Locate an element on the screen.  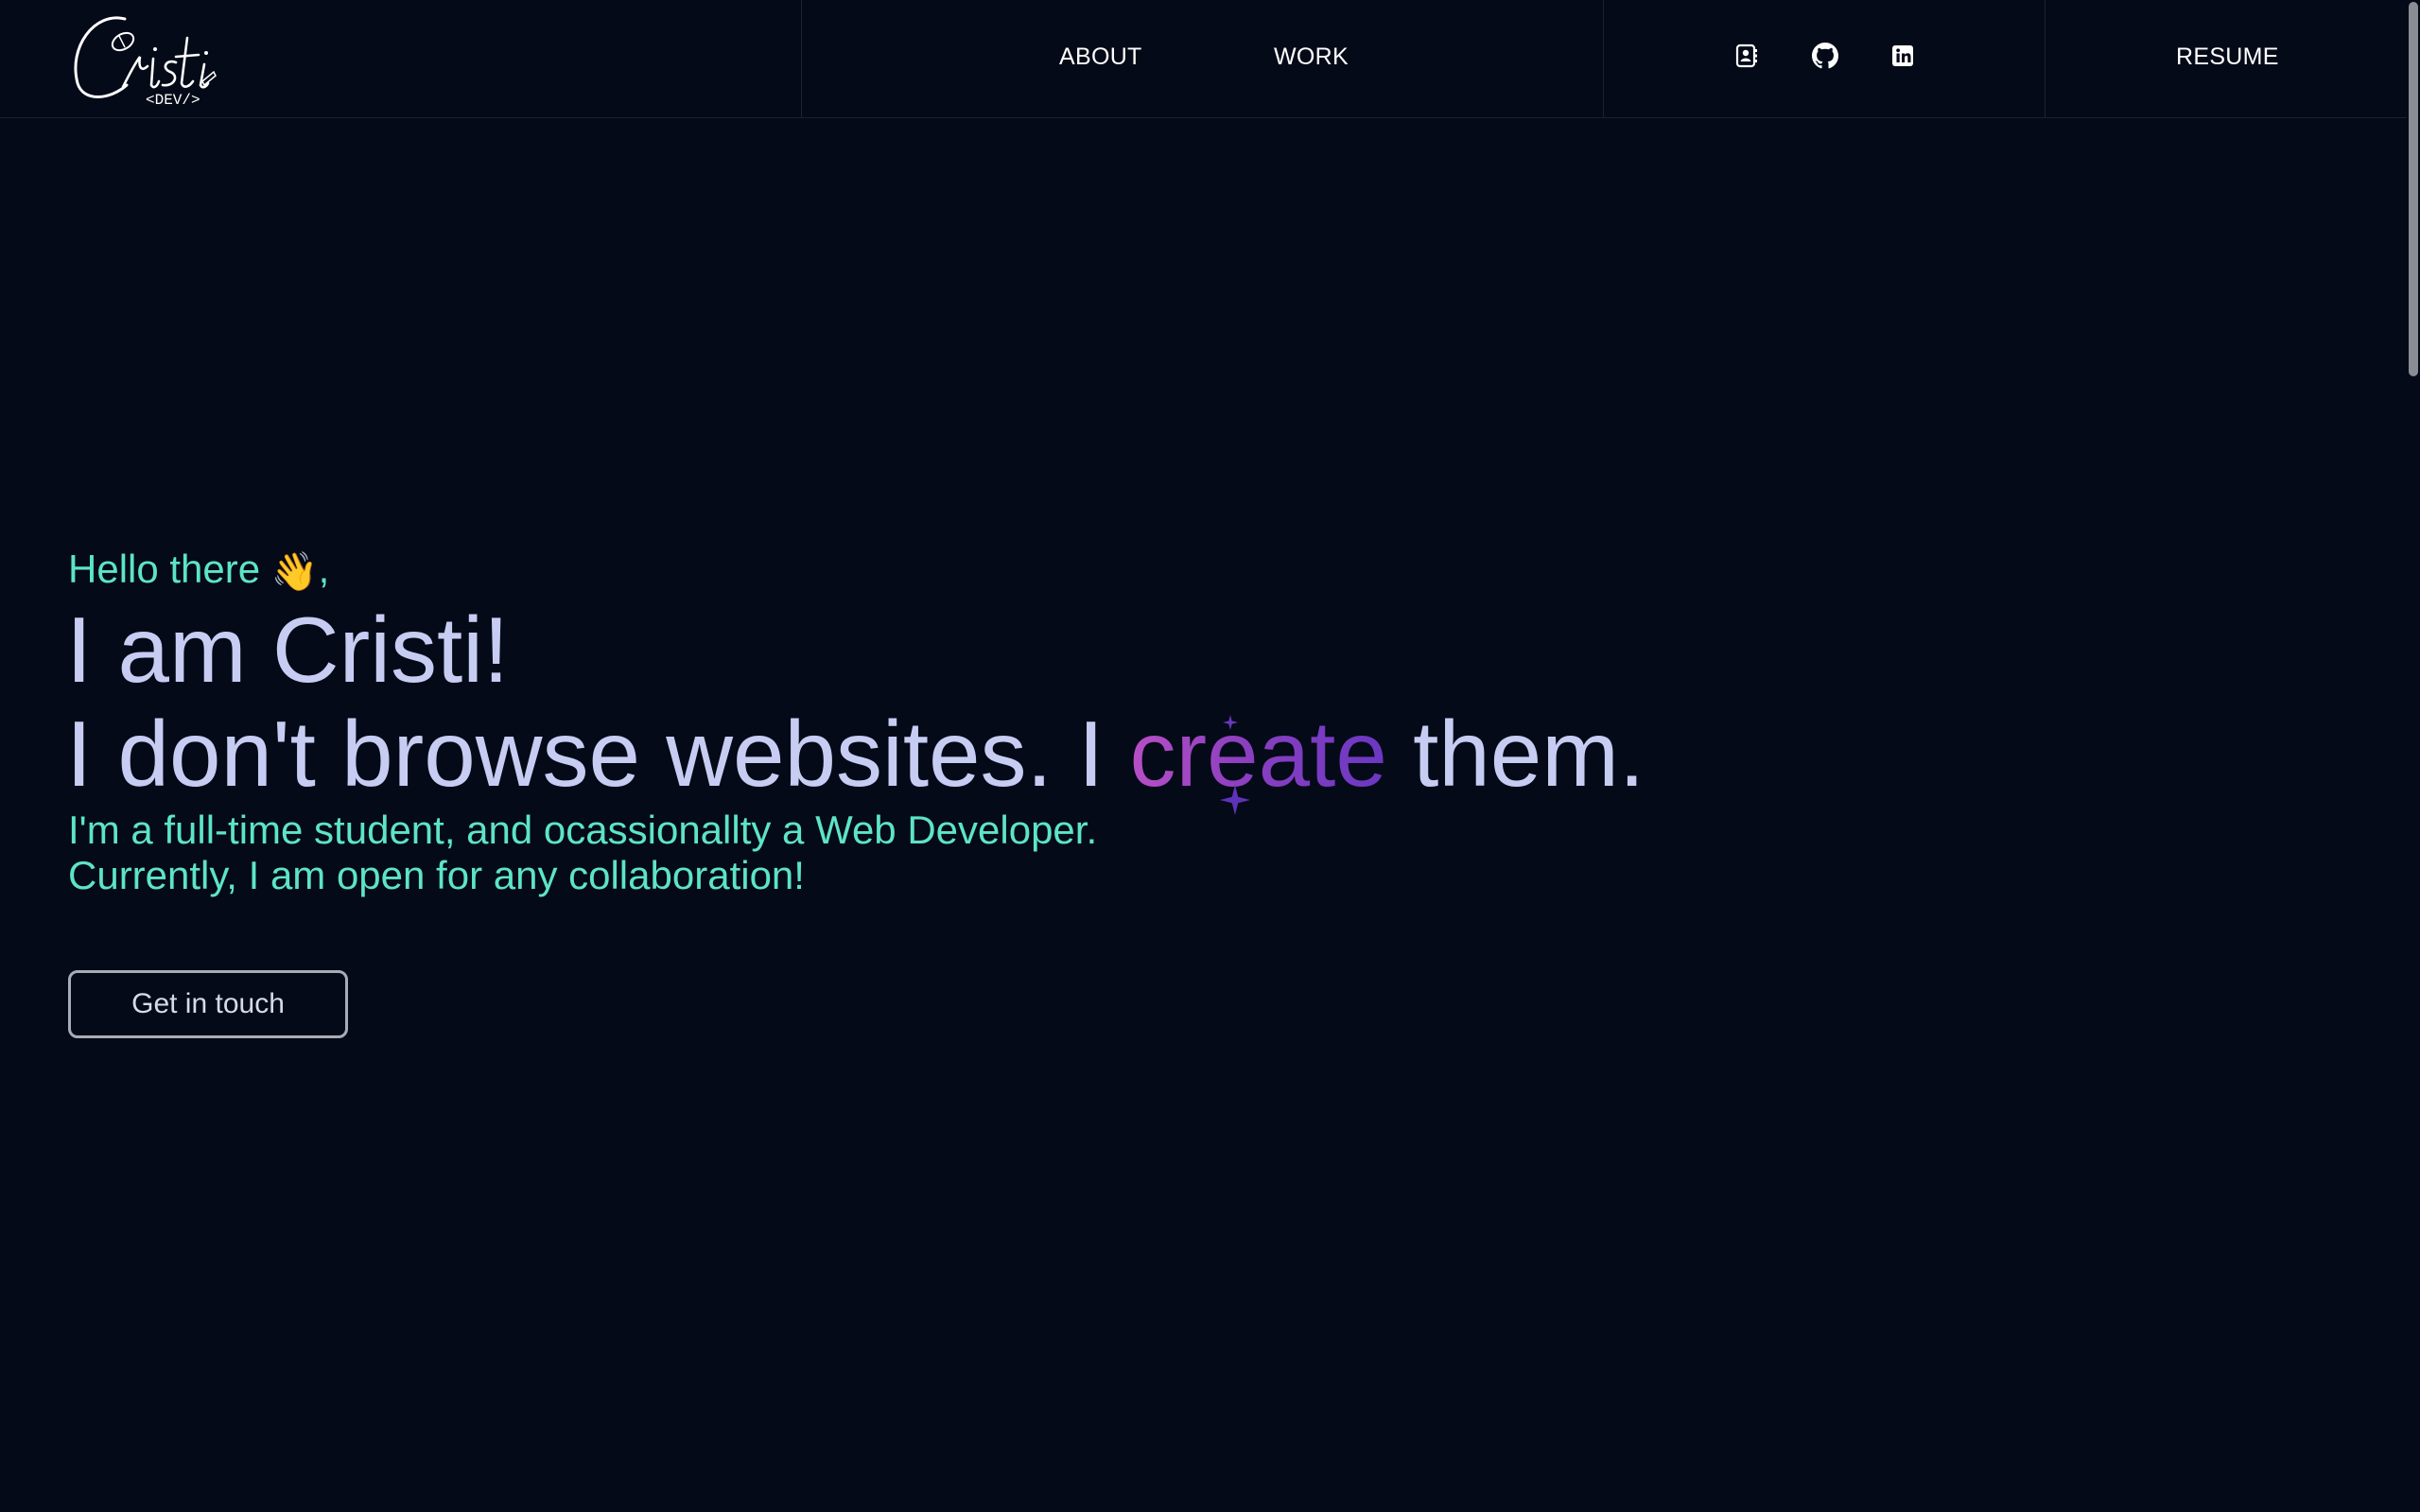
tagline-end: them. is located at coordinates (1516, 754).